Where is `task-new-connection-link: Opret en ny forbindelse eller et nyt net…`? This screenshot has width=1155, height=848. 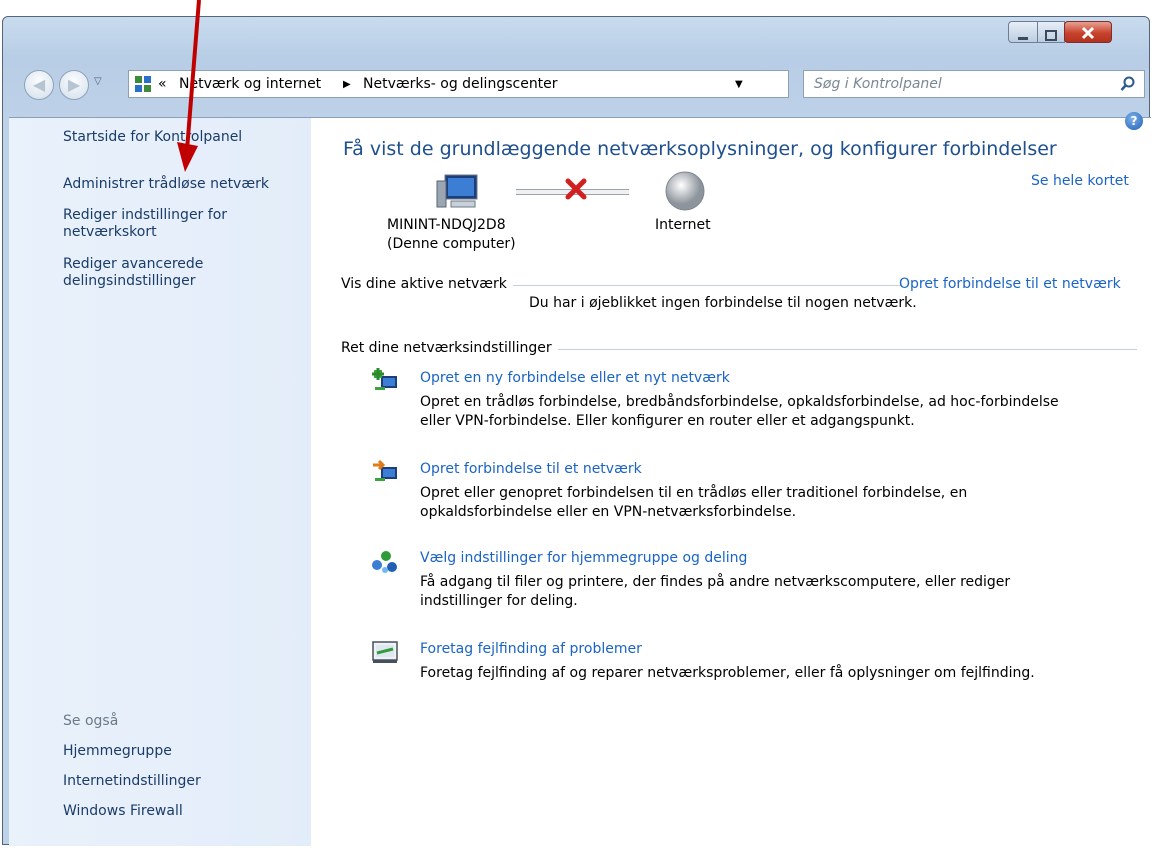 task-new-connection-link: Opret en ny forbindelse eller et nyt net… is located at coordinates (575, 378).